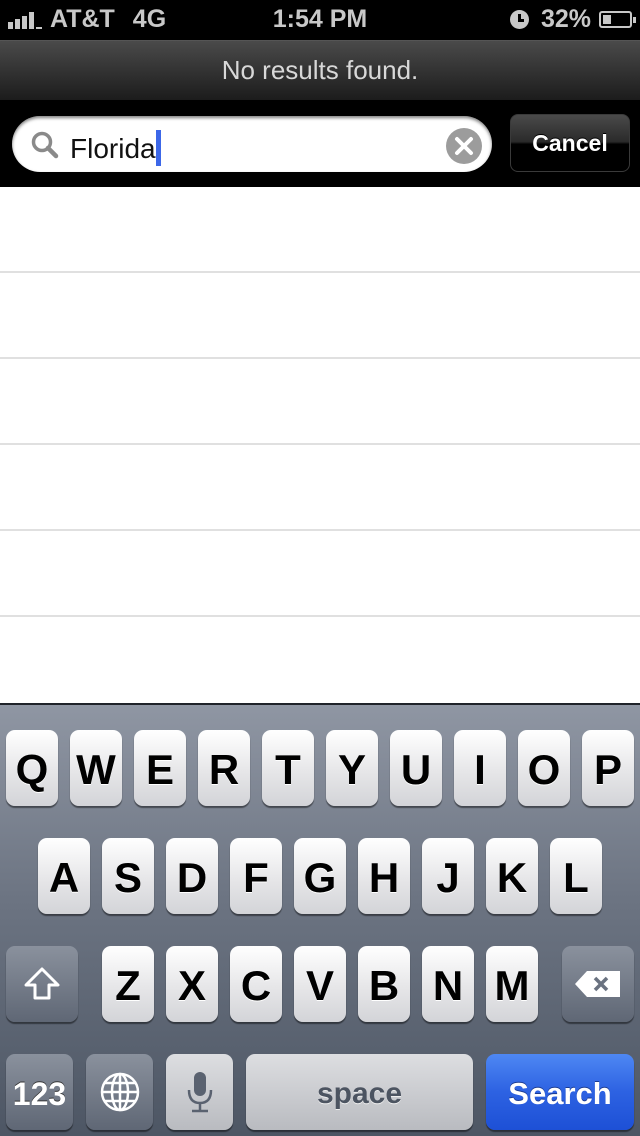  I want to click on clear-icon, so click(464, 146).